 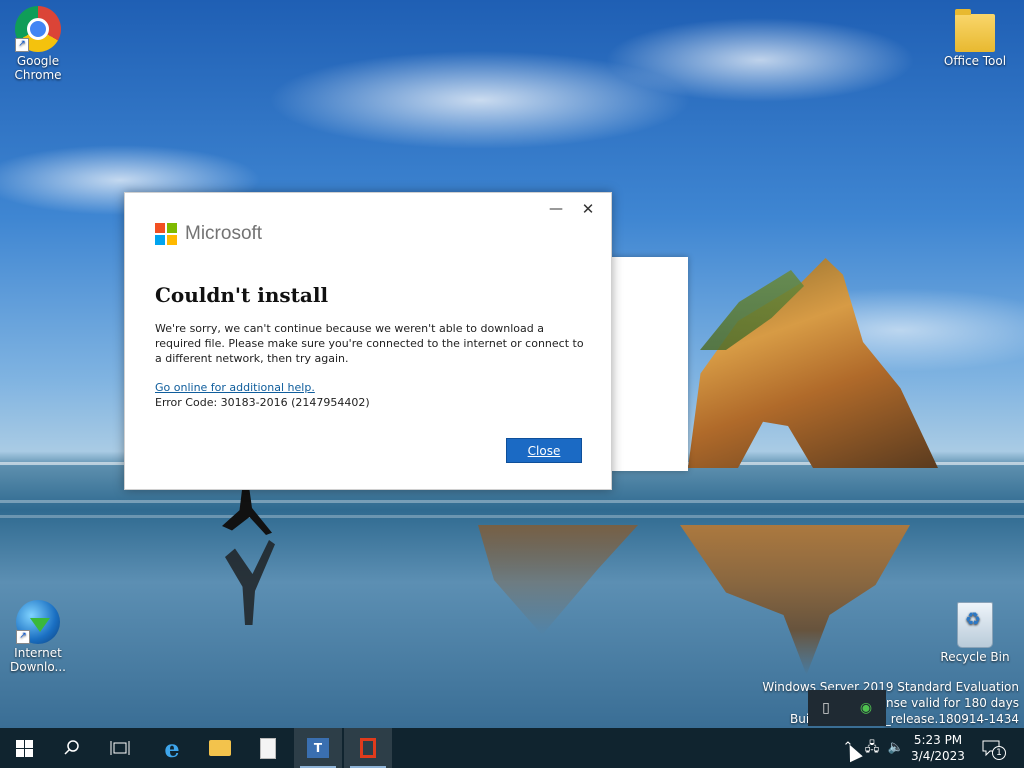 What do you see at coordinates (242, 295) in the screenshot?
I see `dialog-title: Couldn't install` at bounding box center [242, 295].